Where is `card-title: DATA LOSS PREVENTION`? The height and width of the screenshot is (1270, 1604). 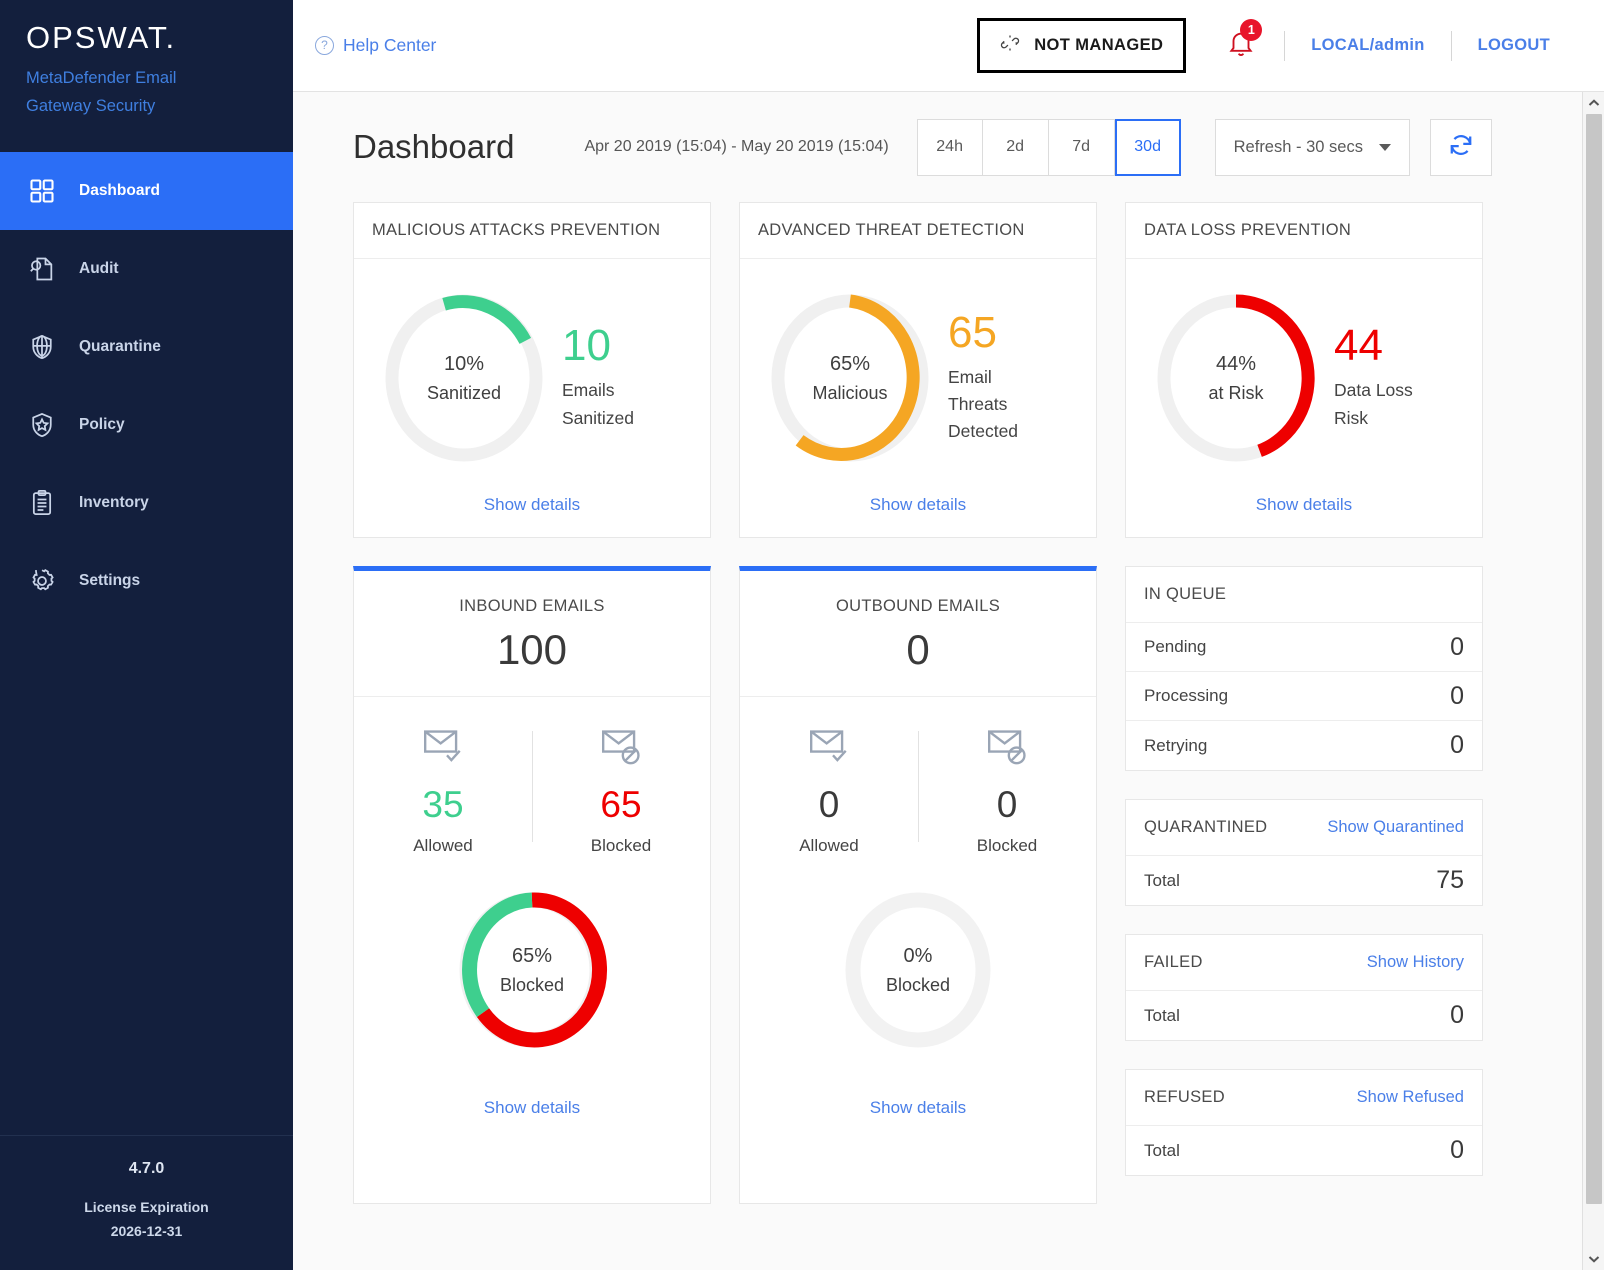 card-title: DATA LOSS PREVENTION is located at coordinates (1304, 231).